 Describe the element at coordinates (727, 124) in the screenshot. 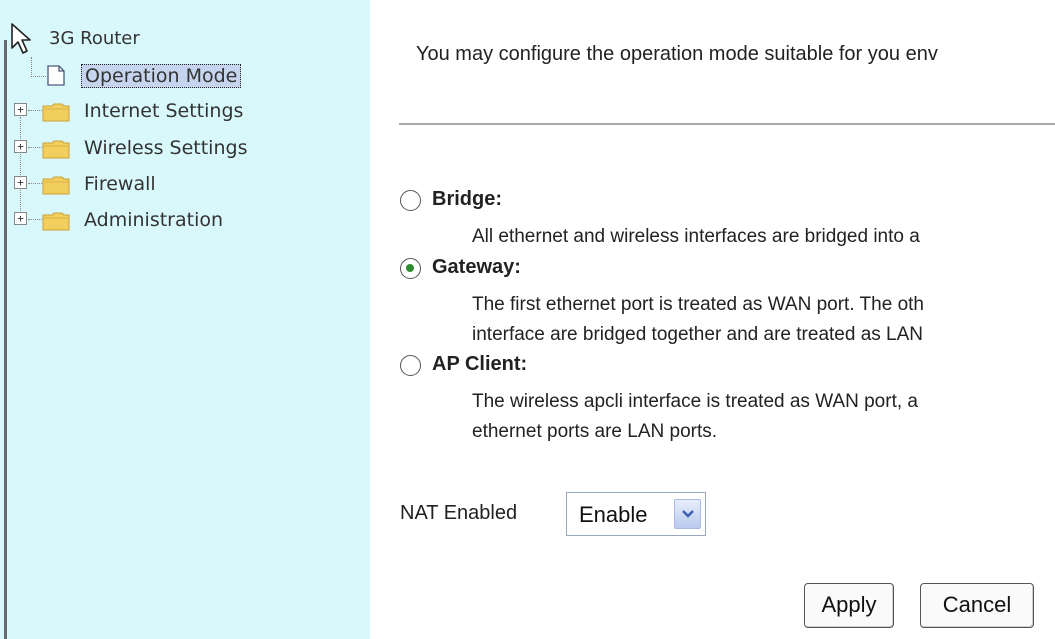

I see `divider` at that location.